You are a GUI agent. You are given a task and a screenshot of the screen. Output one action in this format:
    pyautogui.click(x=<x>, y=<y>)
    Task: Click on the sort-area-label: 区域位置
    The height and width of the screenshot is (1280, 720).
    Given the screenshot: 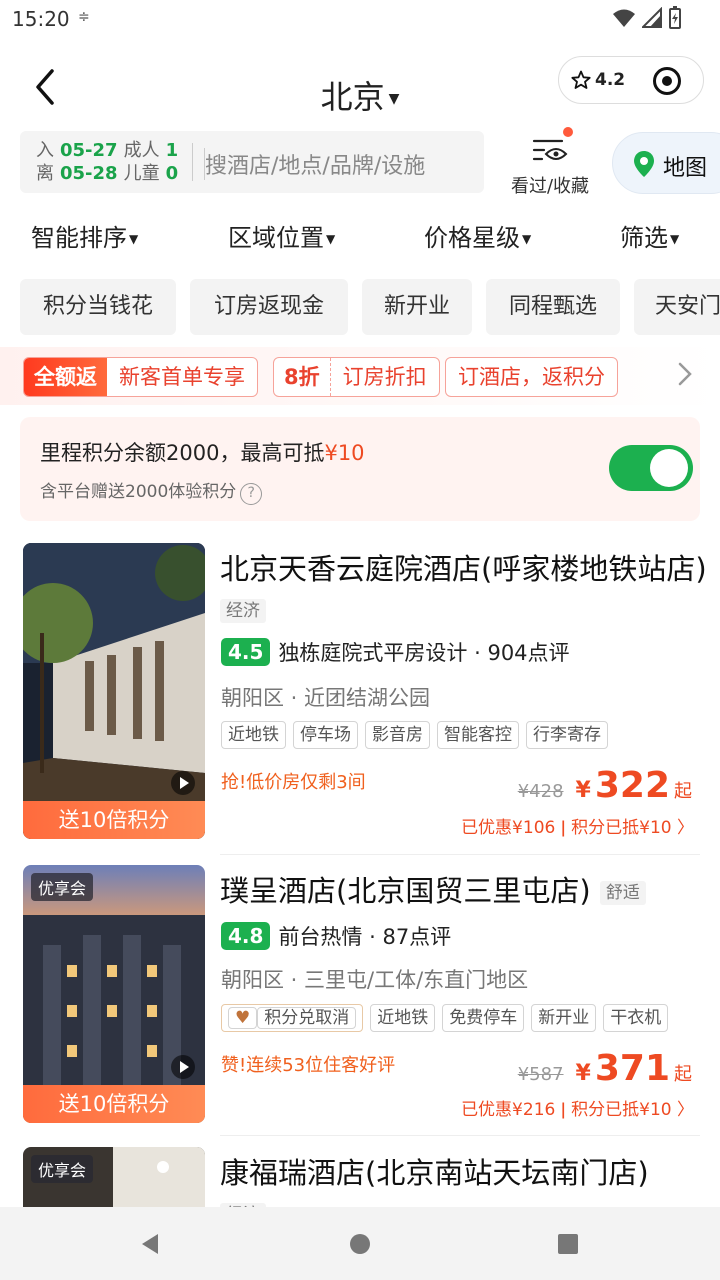 What is the action you would take?
    pyautogui.click(x=276, y=238)
    